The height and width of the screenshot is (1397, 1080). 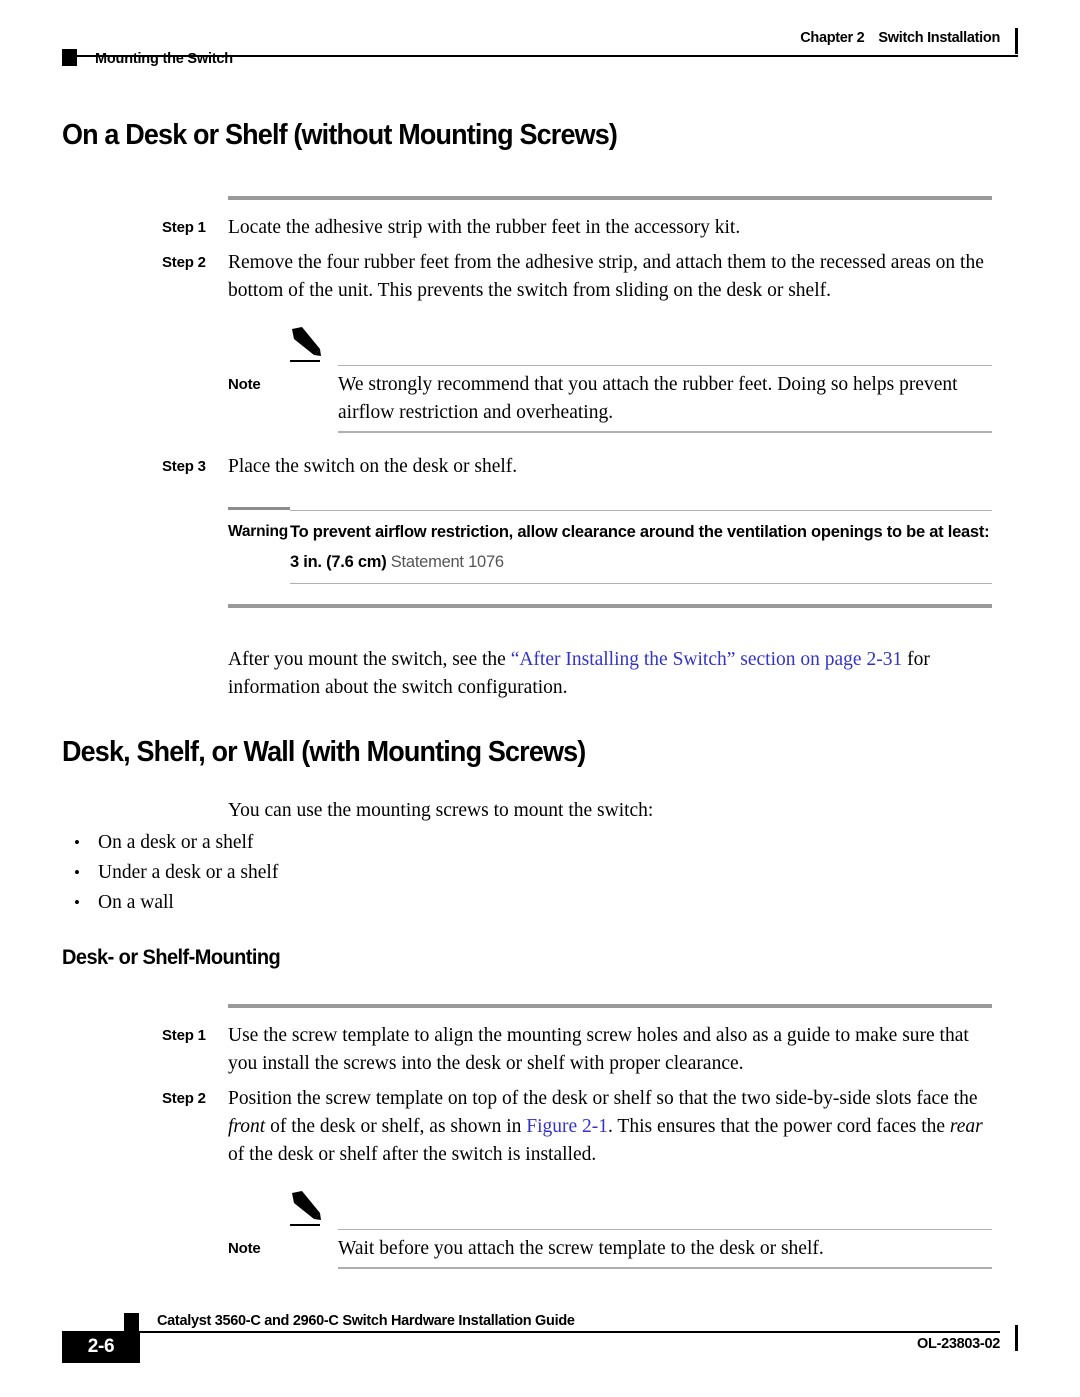 I want to click on subsection-title-desk-shelf-mounting: Desk- or Shelf-Mounting, so click(x=171, y=957).